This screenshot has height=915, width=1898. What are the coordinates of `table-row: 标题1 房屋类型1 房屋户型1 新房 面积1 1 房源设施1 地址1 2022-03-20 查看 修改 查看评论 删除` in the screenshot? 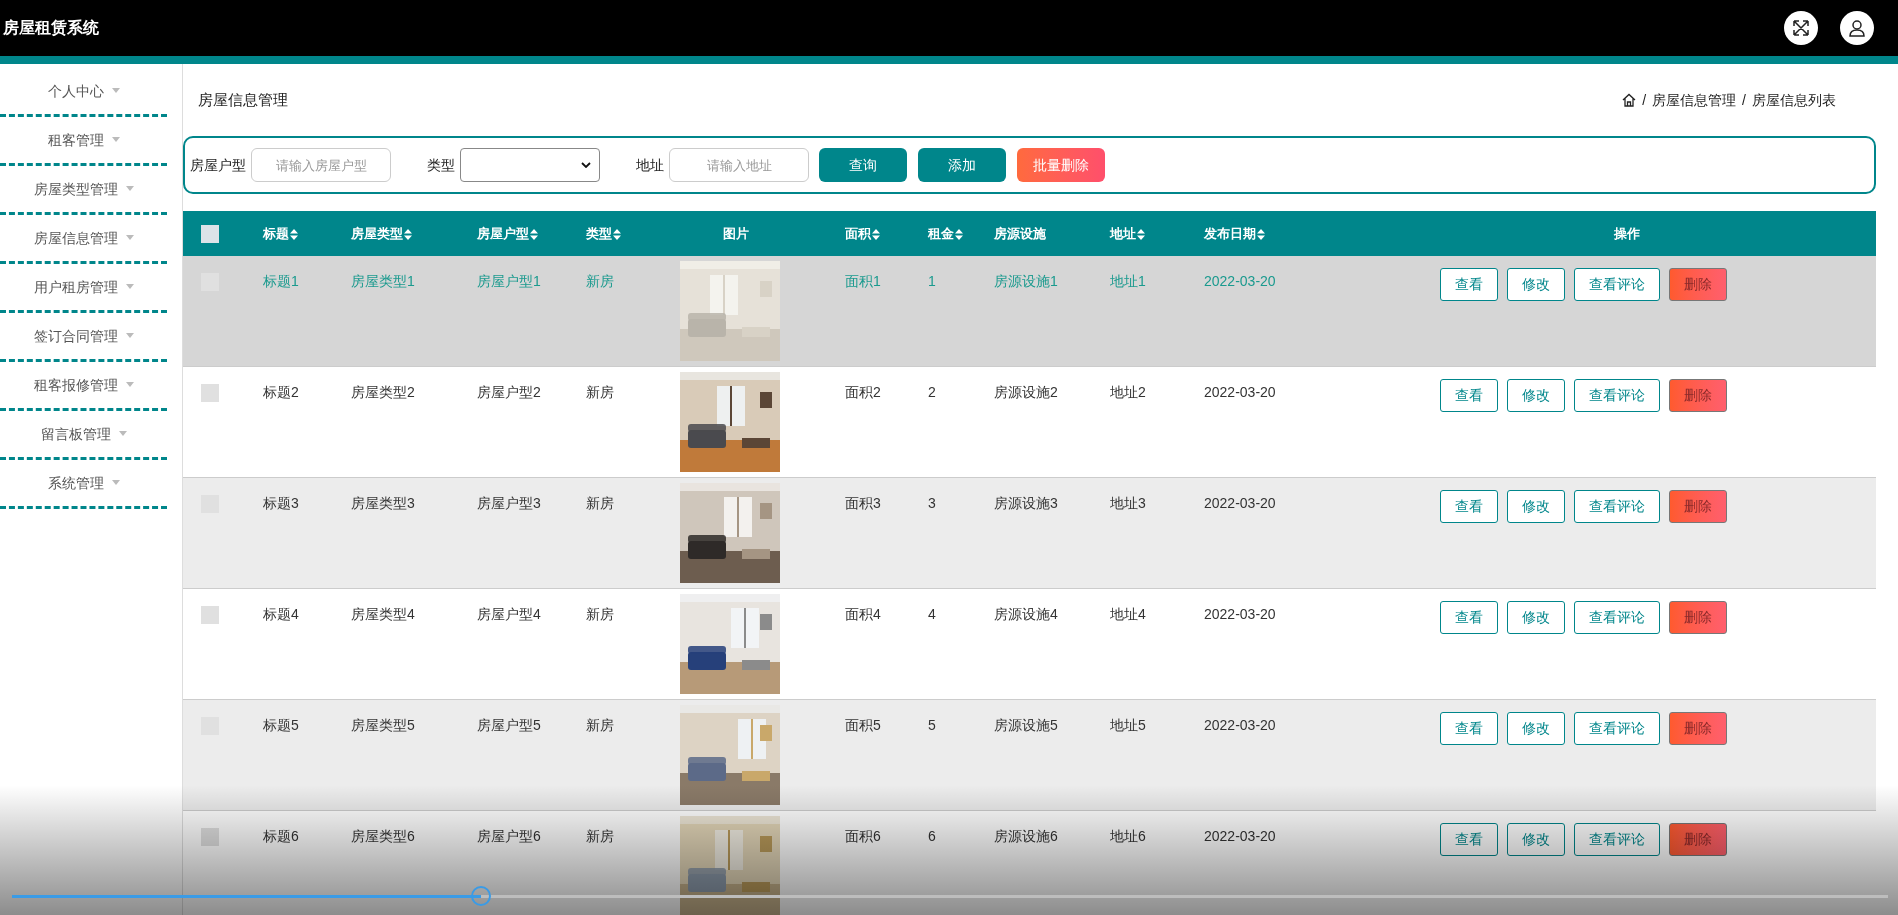 It's located at (1029, 311).